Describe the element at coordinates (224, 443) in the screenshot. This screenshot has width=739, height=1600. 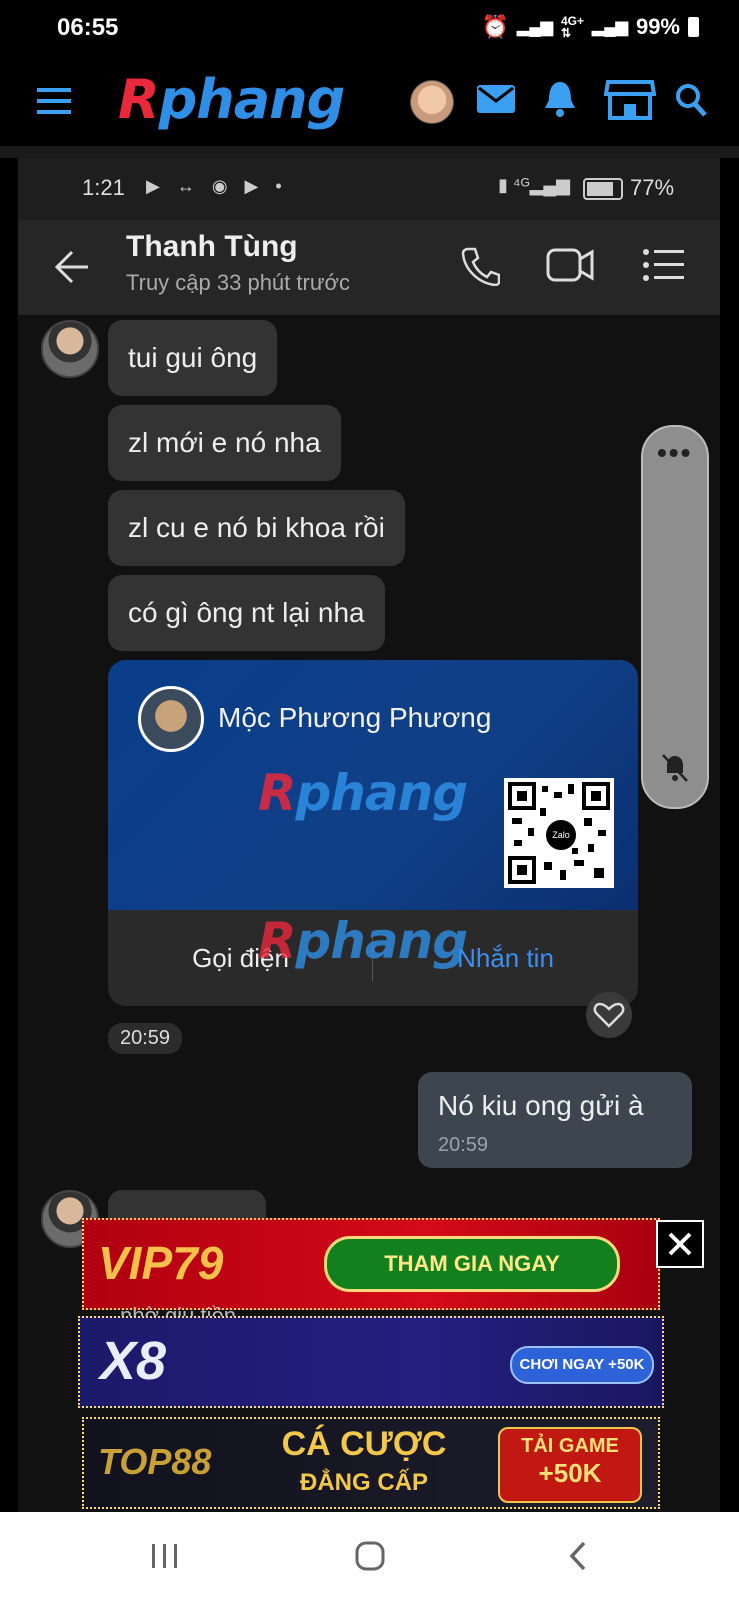
I see `message-bubble: zl mới e nó nha` at that location.